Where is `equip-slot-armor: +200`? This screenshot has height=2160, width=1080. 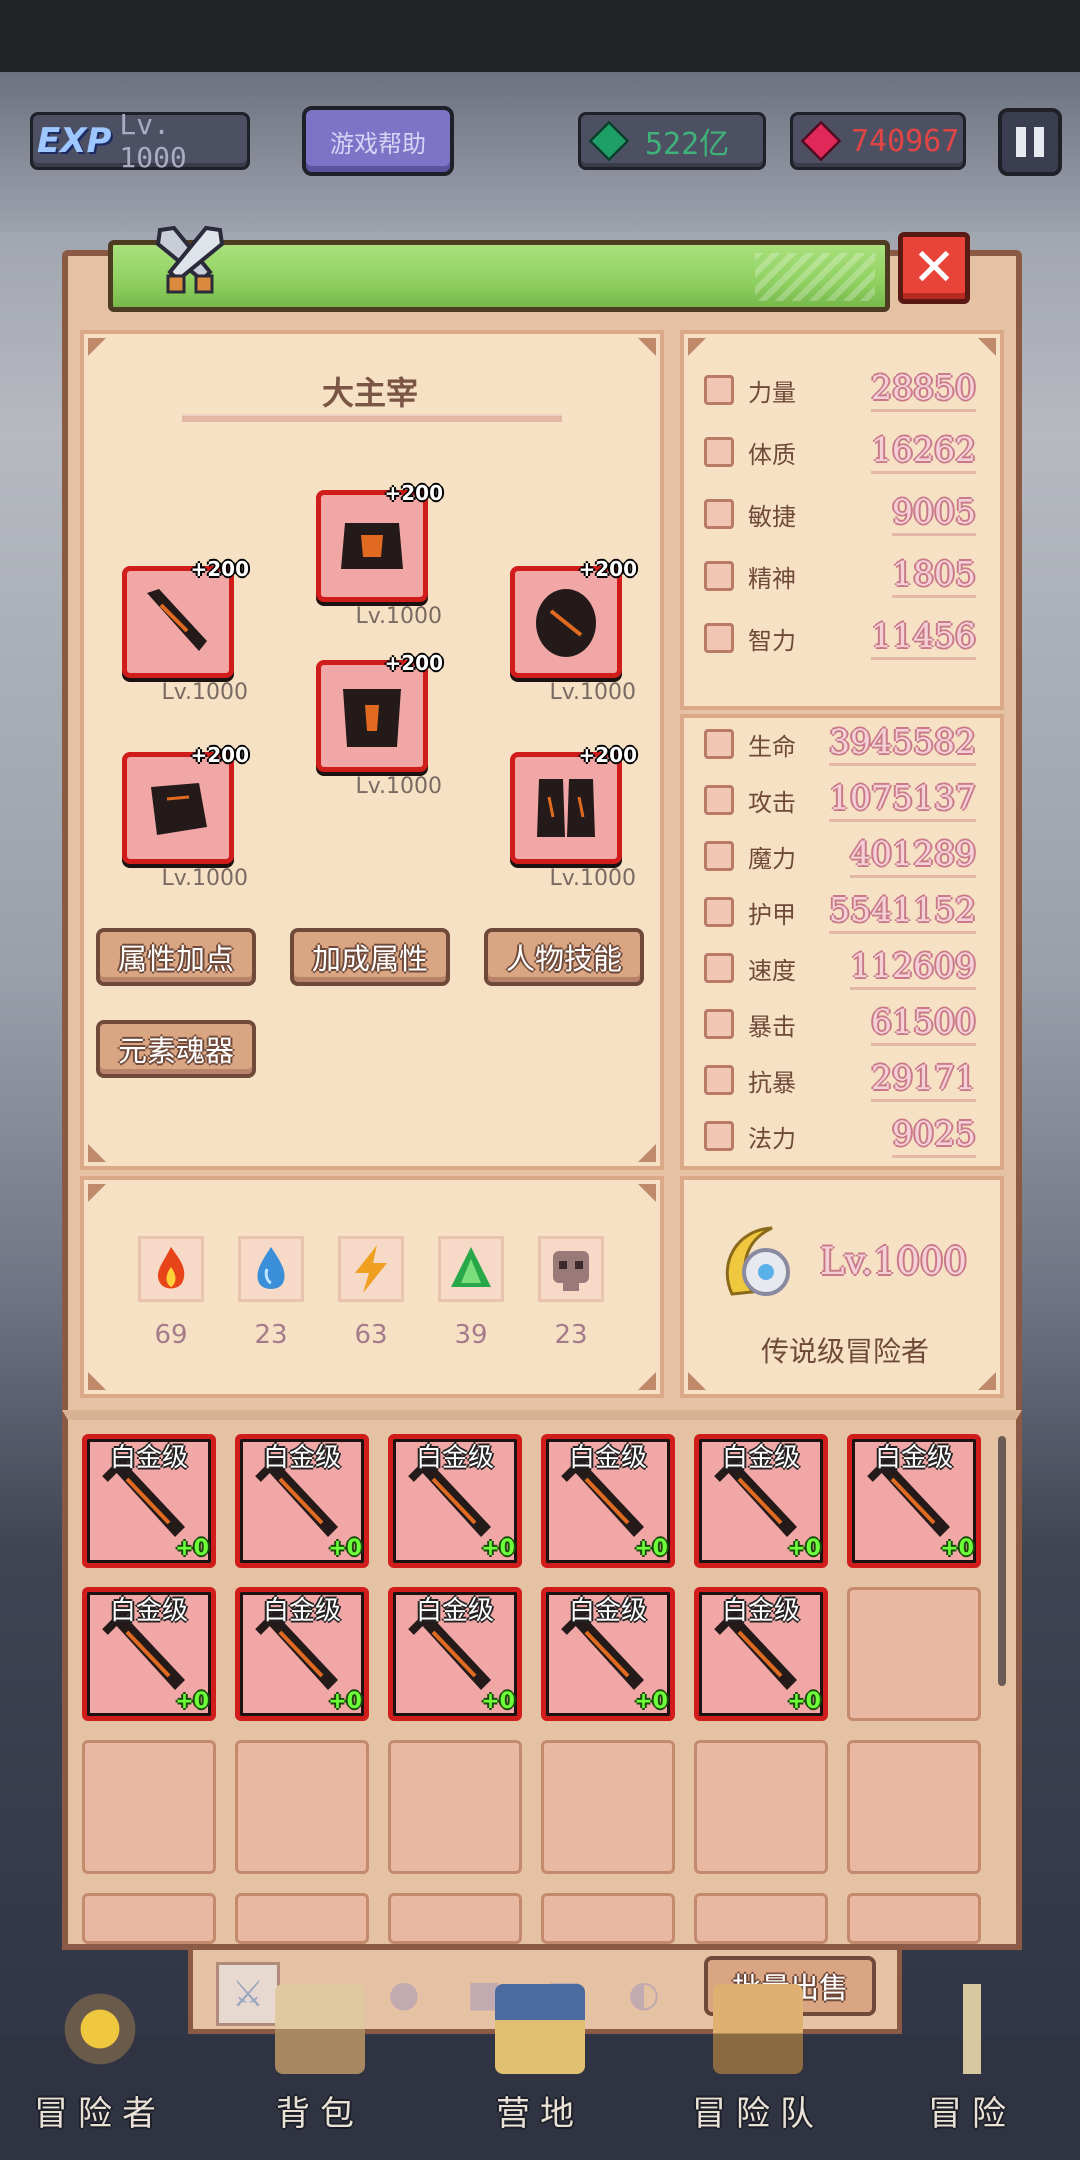 equip-slot-armor: +200 is located at coordinates (379, 711).